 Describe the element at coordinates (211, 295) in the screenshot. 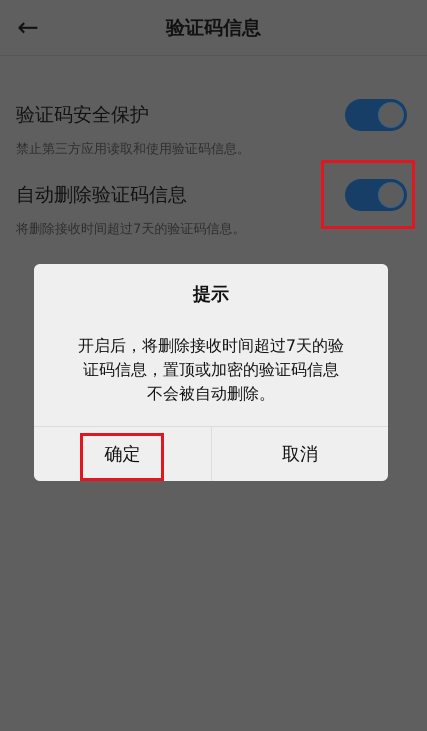

I see `dialog-title: 提示` at that location.